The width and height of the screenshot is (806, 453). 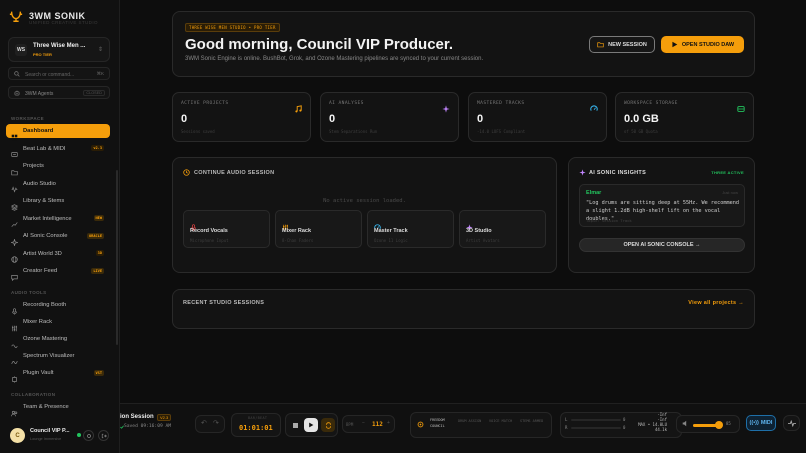 I want to click on pipeline-icon, so click(x=420, y=424).